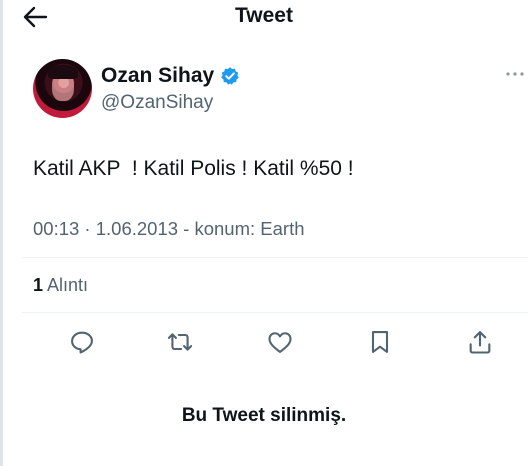  I want to click on author-display-name: Ozan Sihay, so click(157, 76).